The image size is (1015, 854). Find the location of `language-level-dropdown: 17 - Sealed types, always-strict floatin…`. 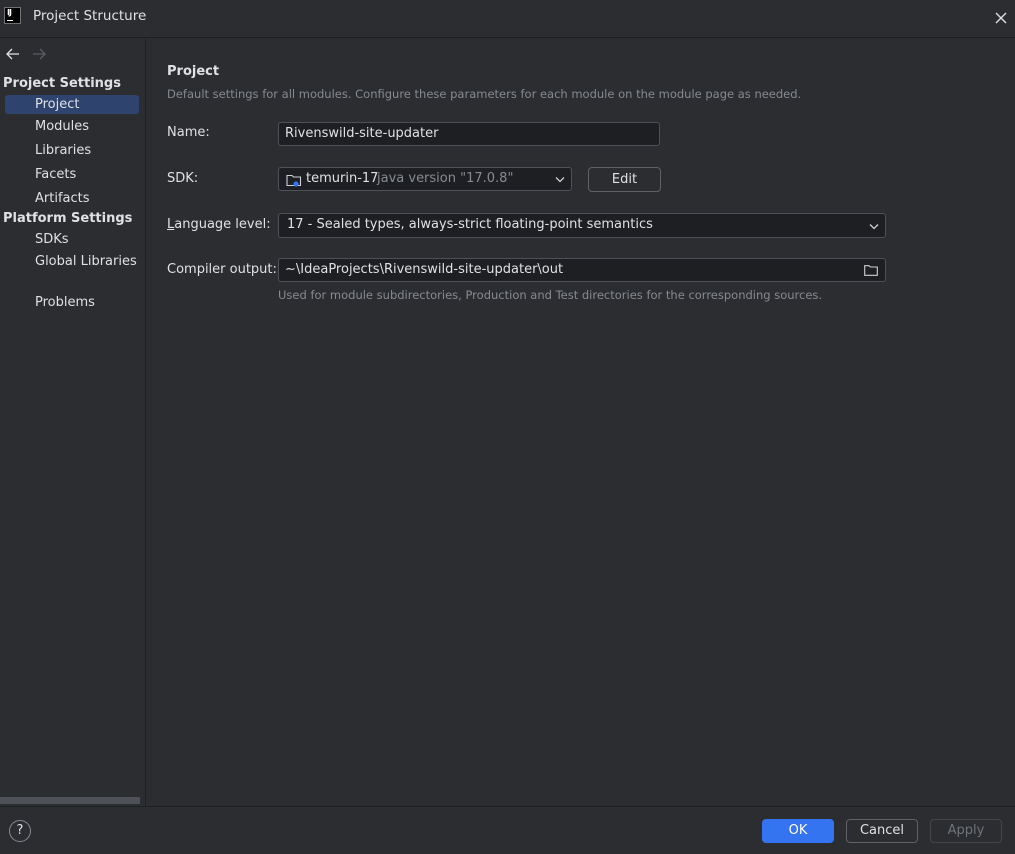

language-level-dropdown: 17 - Sealed types, always-strict floatin… is located at coordinates (582, 225).